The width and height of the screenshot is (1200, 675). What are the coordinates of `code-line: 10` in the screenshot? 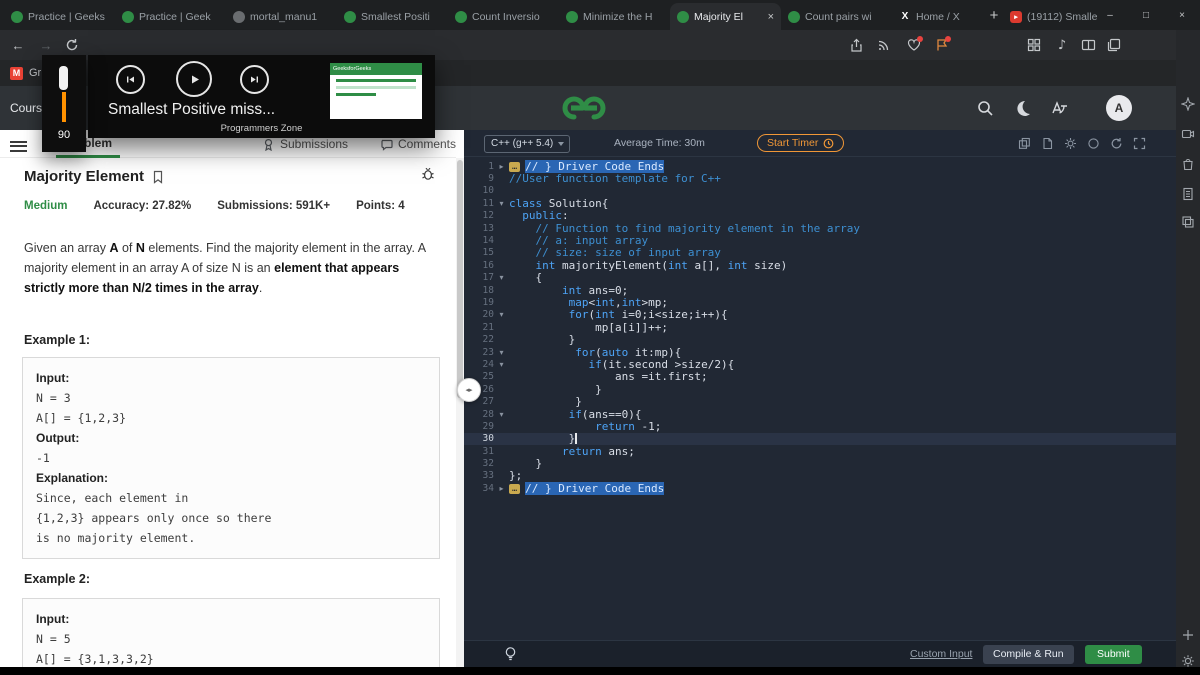 It's located at (820, 191).